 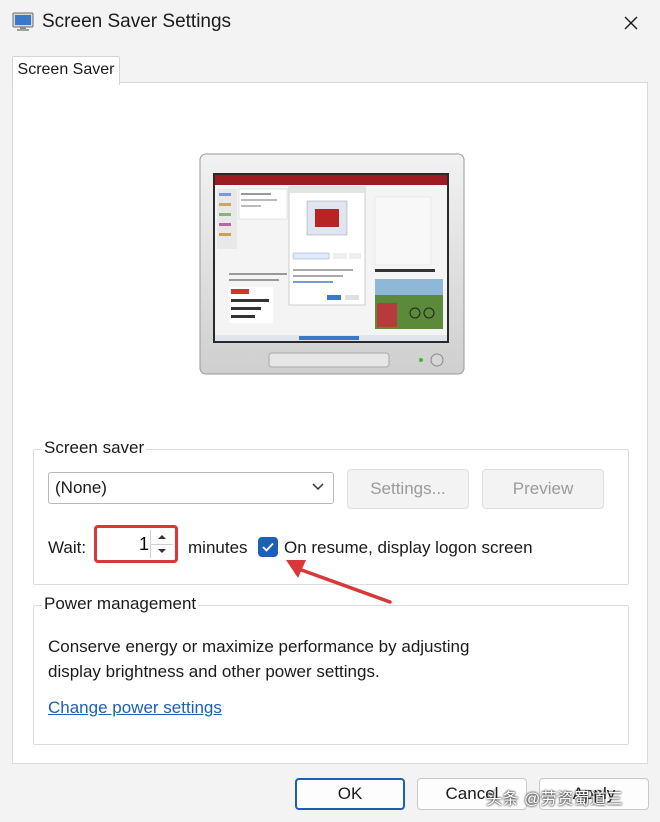 I want to click on preview-button: Preview, so click(x=543, y=489).